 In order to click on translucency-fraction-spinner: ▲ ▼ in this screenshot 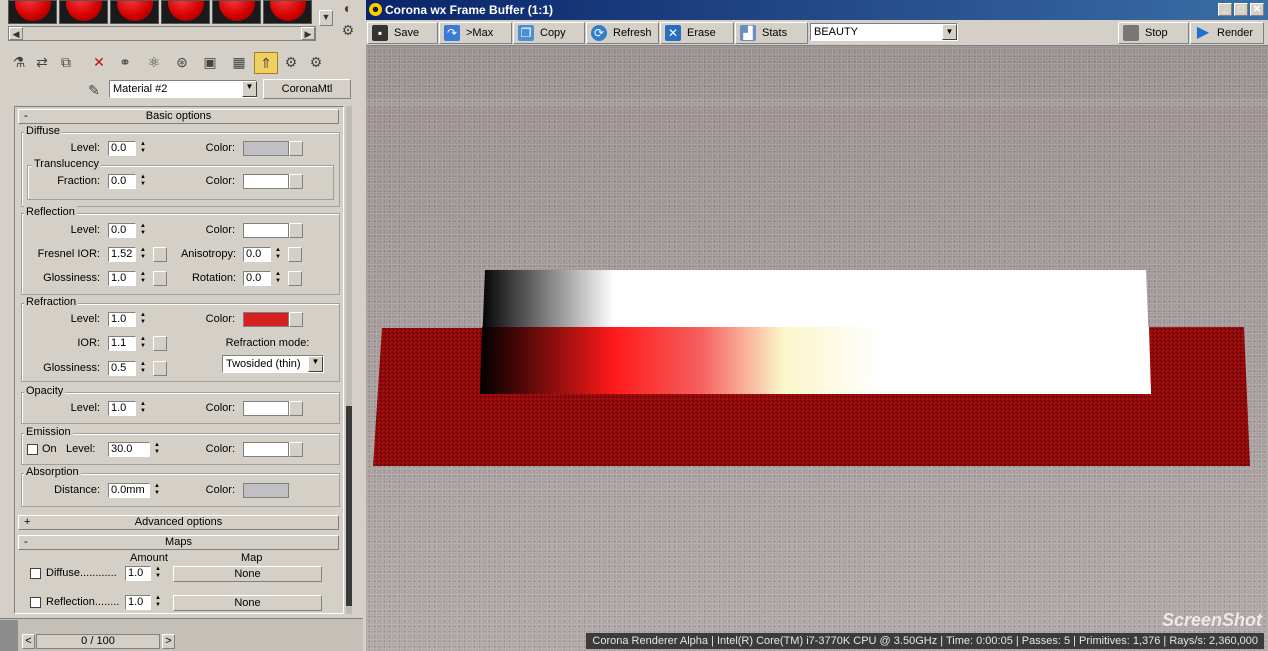, I will do `click(143, 181)`.